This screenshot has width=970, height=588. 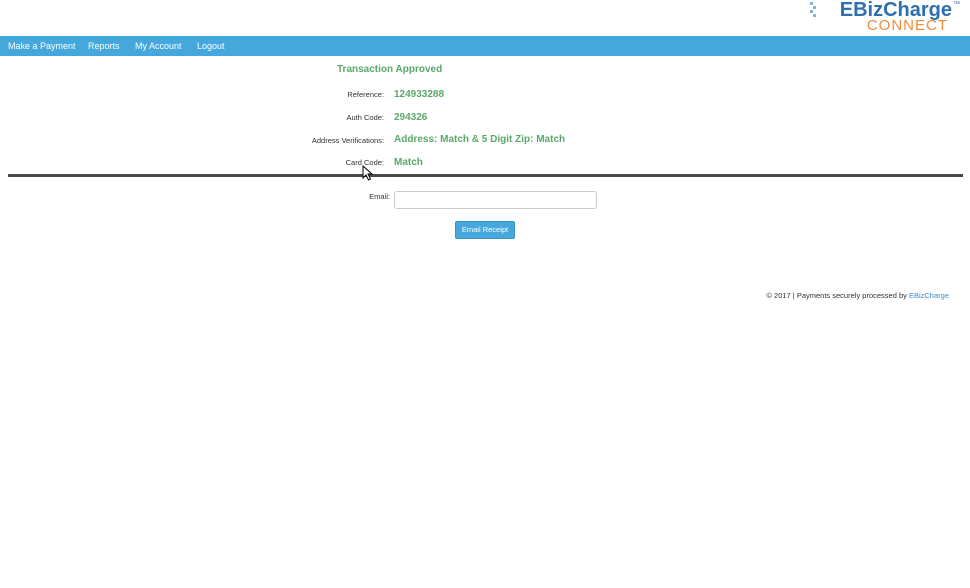 What do you see at coordinates (485, 18) in the screenshot?
I see `header: EBizCharge ™ CONNECT` at bounding box center [485, 18].